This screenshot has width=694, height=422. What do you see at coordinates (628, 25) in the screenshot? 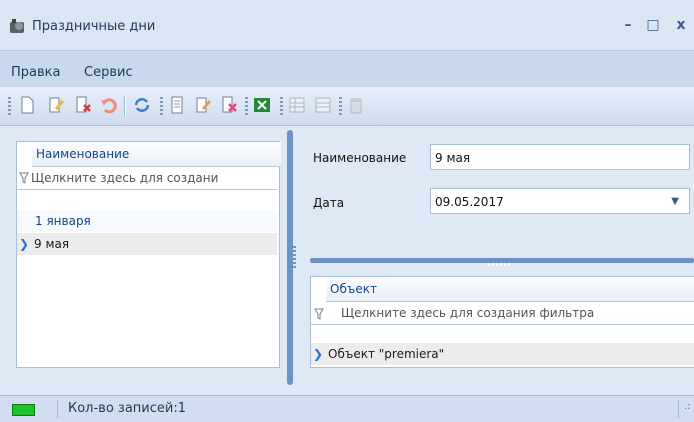
I see `minimize-button: –` at bounding box center [628, 25].